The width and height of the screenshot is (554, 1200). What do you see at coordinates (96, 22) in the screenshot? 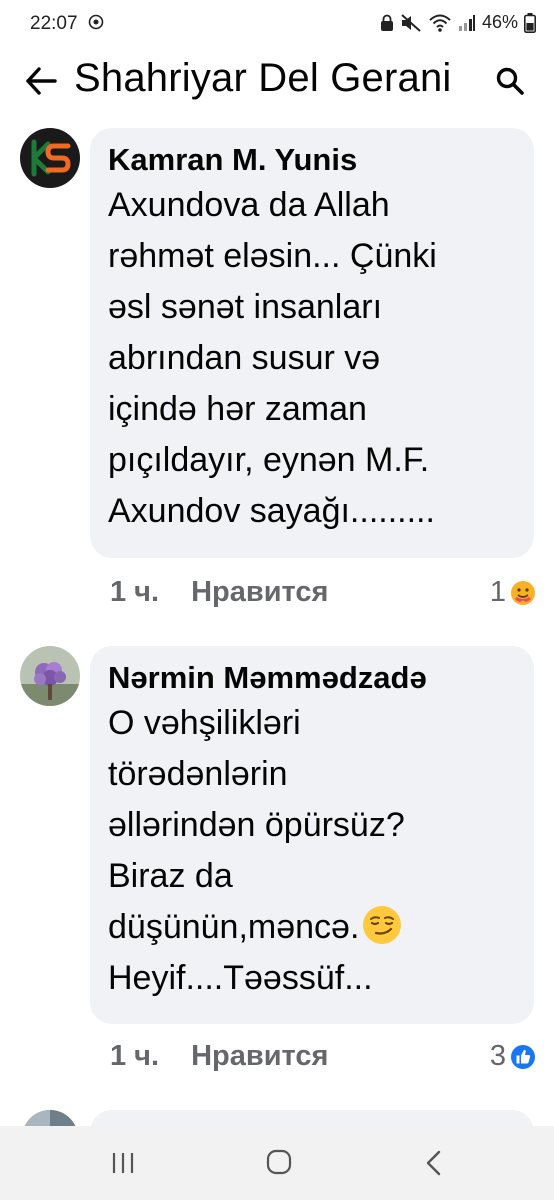
I see `settings-status-icon` at bounding box center [96, 22].